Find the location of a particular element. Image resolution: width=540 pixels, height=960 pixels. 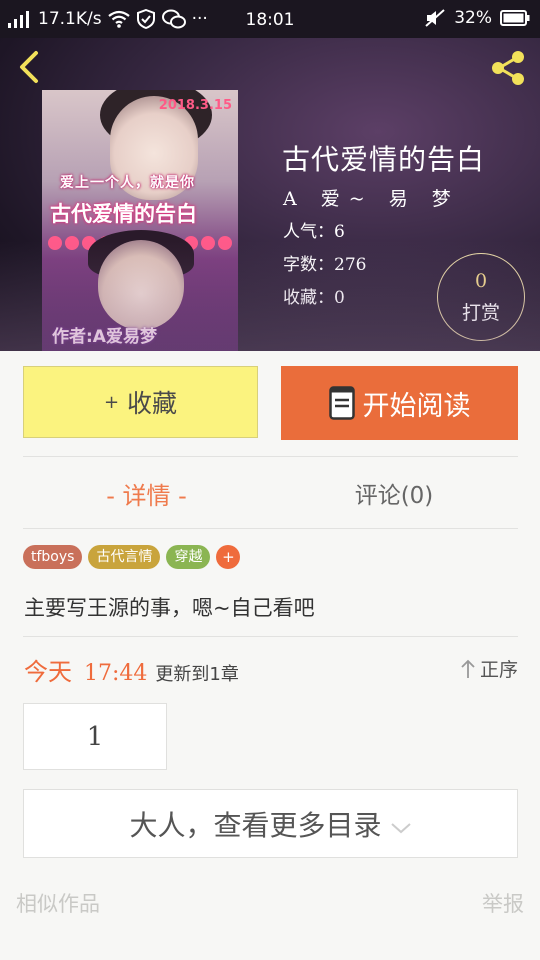

chapter-item: 1 is located at coordinates (95, 736).